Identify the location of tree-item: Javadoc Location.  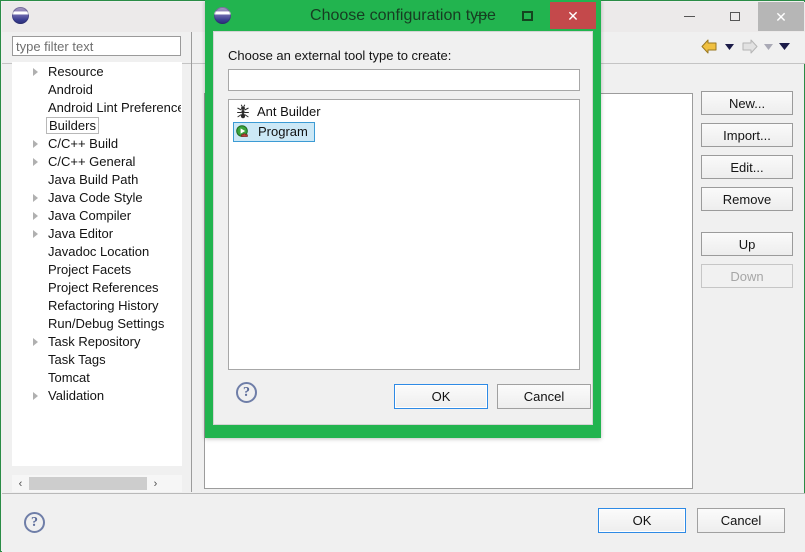
(97, 252).